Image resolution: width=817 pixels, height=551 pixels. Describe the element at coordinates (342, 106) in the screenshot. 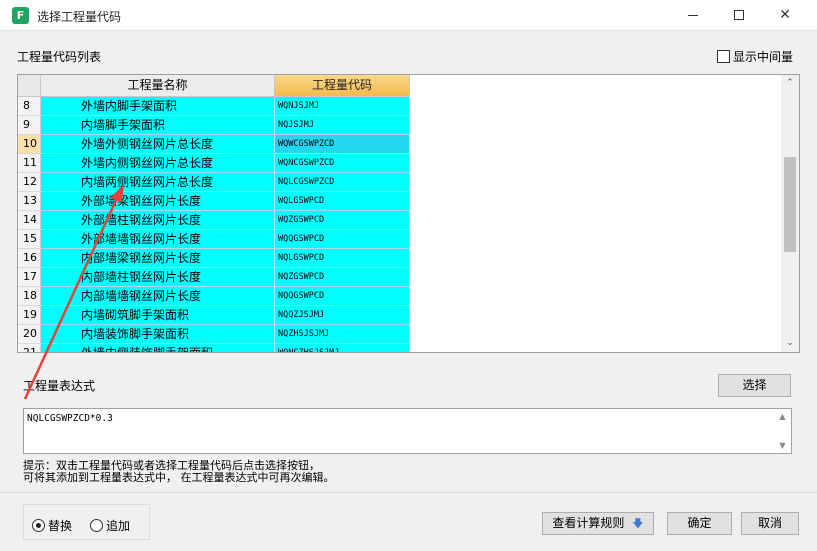

I see `quantity-code-cell: WQNJSJMJ` at that location.